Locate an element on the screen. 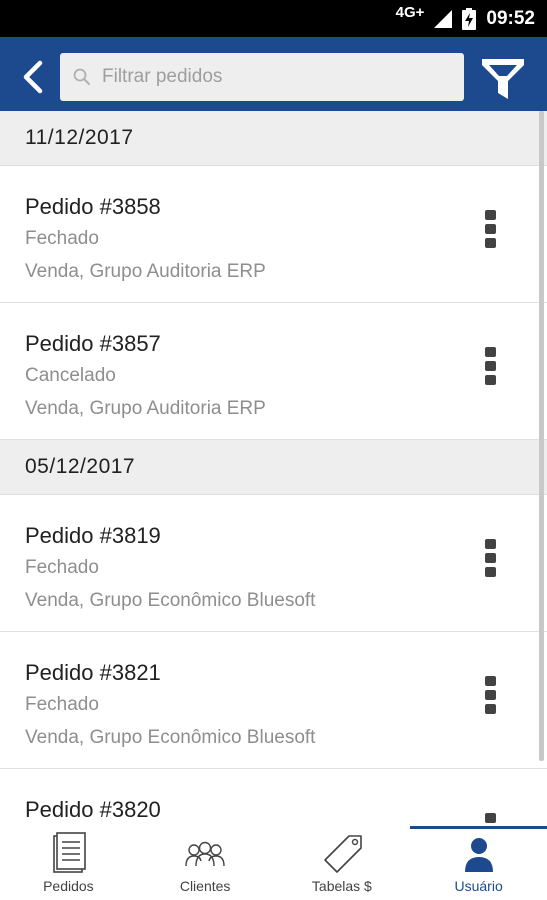 Image resolution: width=547 pixels, height=900 pixels. funnel-filter-icon is located at coordinates (503, 79).